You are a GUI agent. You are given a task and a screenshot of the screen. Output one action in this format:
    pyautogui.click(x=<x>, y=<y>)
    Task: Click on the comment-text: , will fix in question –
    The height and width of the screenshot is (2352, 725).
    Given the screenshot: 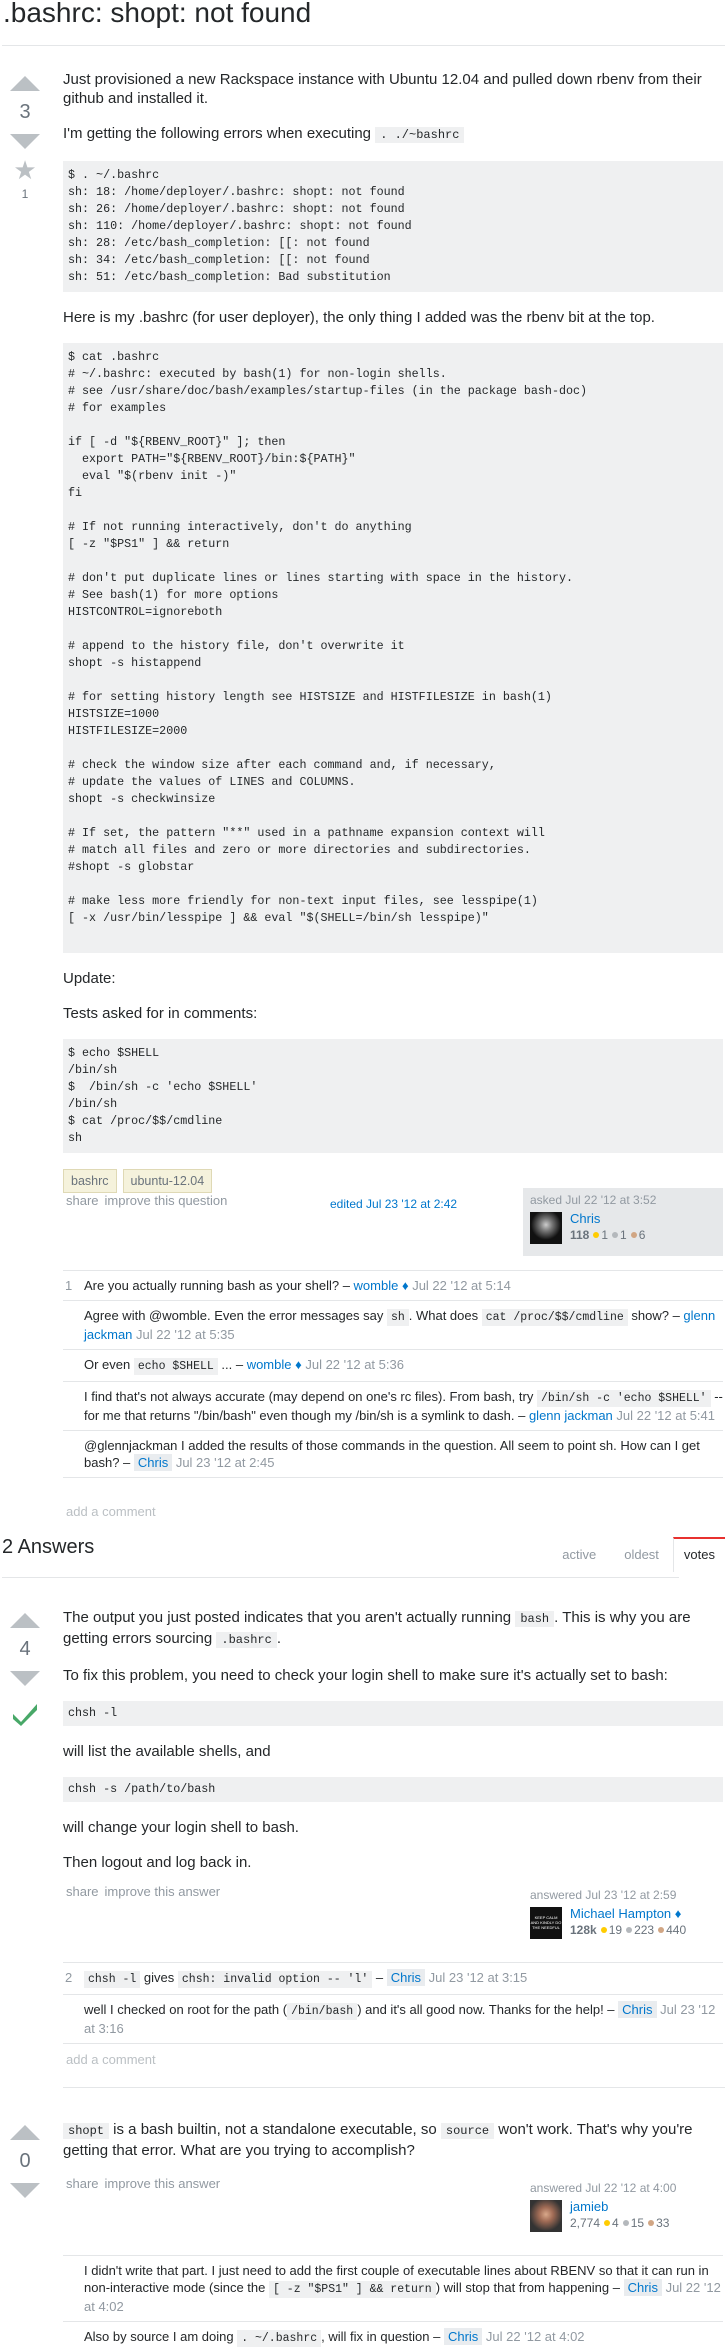 What is the action you would take?
    pyautogui.click(x=382, y=2336)
    